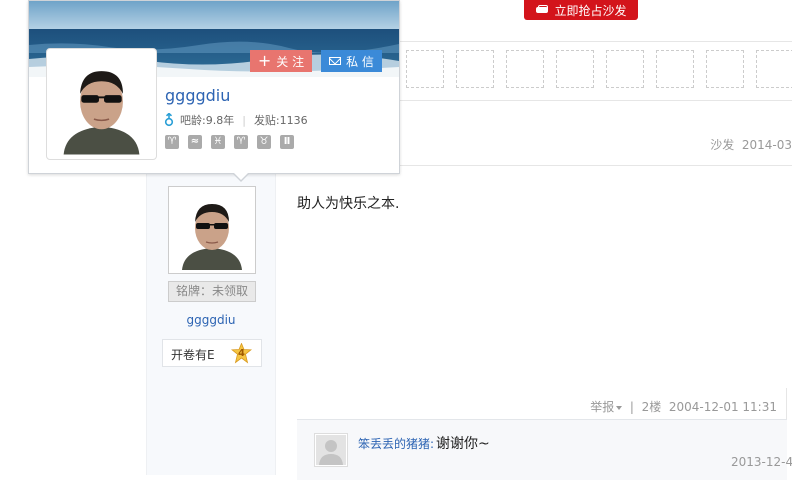 This screenshot has height=480, width=792. Describe the element at coordinates (264, 142) in the screenshot. I see `zodiac-taurus-icon: ♉` at that location.